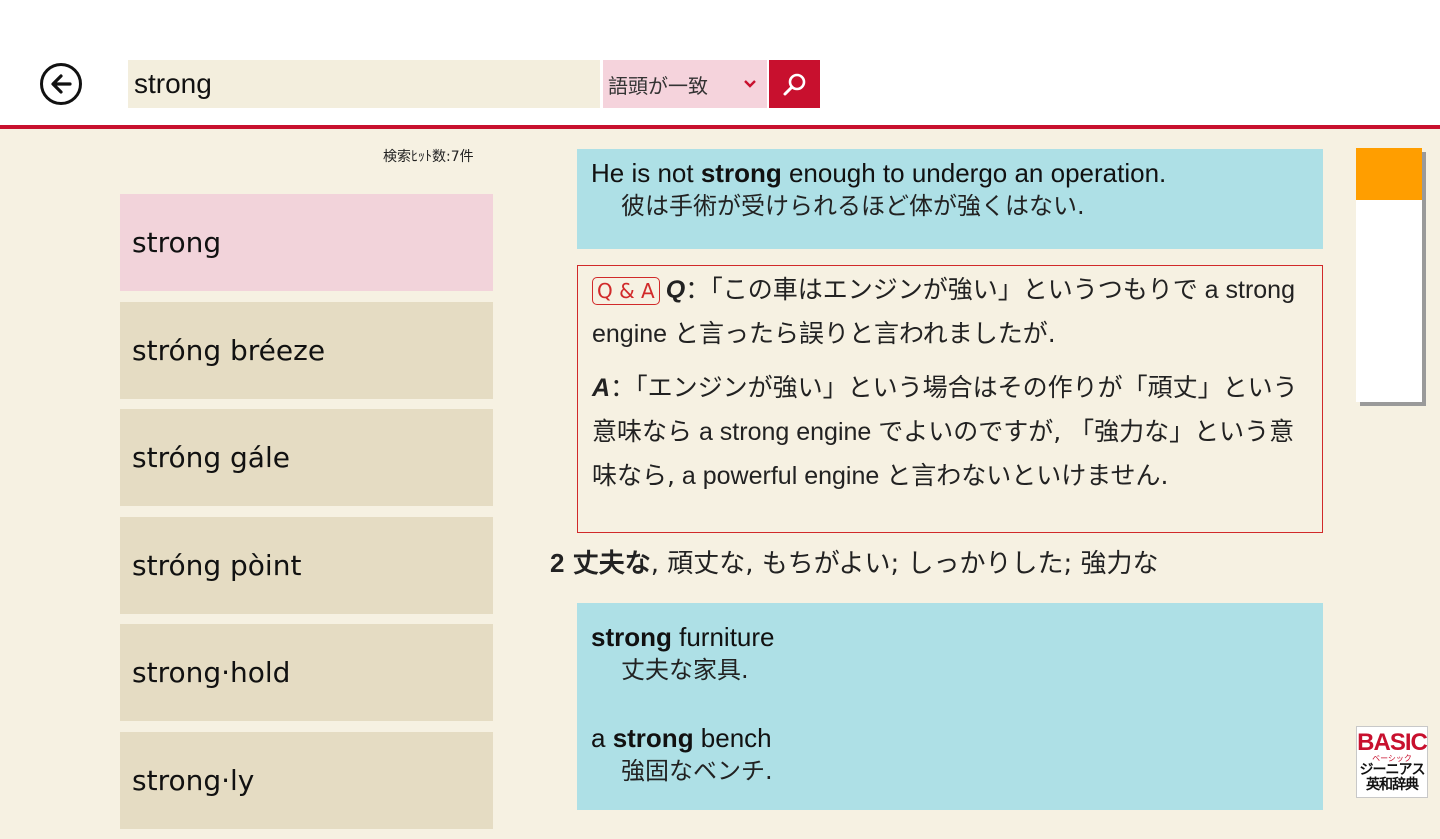 Image resolution: width=1440 pixels, height=839 pixels. I want to click on scroll-panel, so click(1389, 275).